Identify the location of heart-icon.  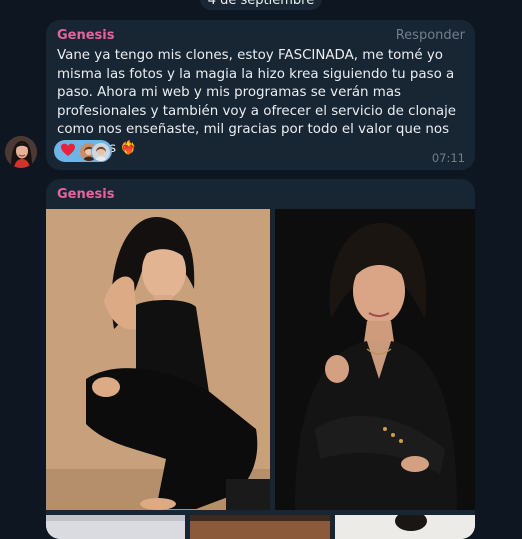
(68, 149).